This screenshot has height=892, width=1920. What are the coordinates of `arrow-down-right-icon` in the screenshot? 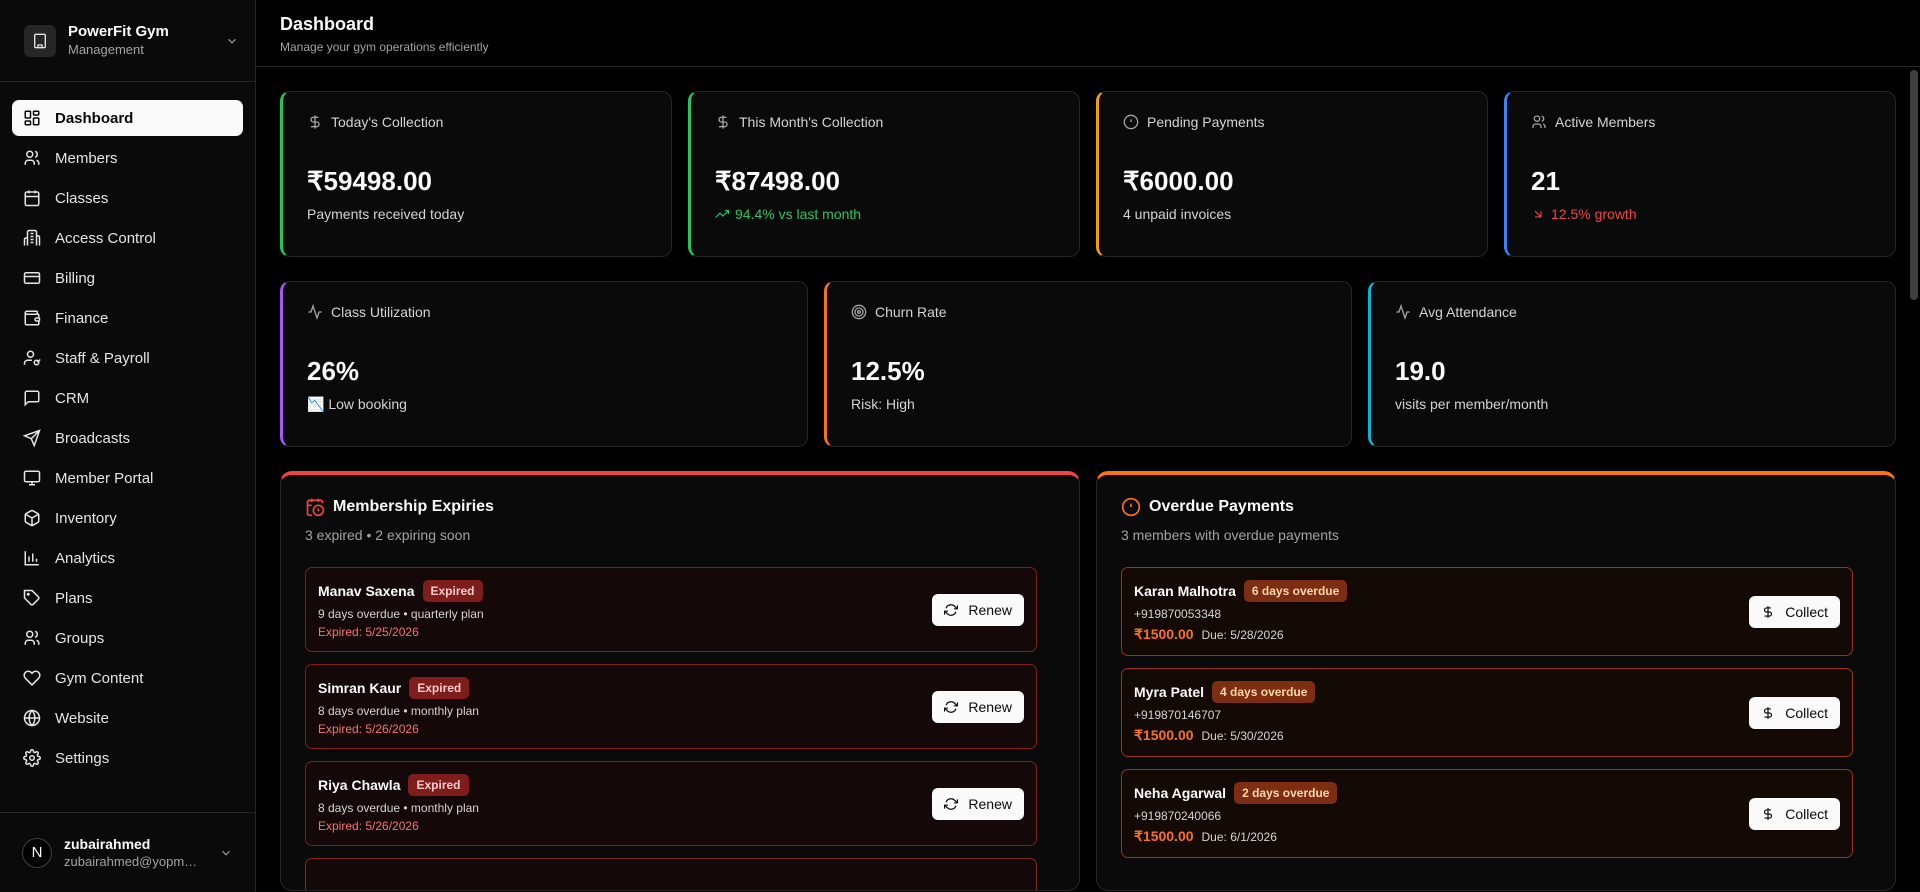 It's located at (1538, 214).